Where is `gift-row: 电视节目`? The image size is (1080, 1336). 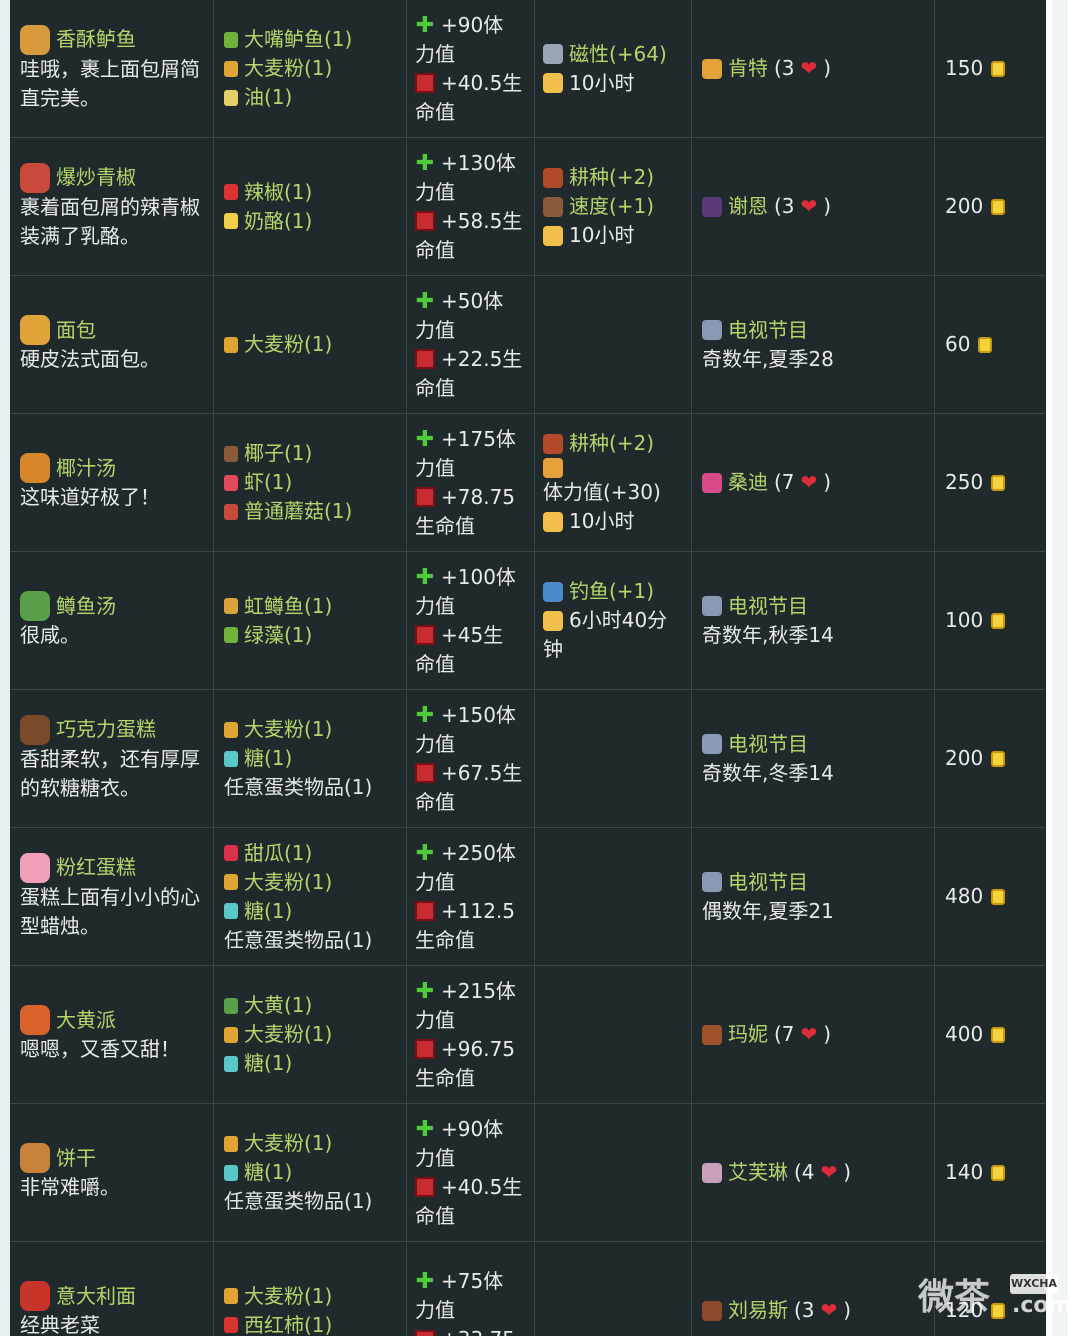 gift-row: 电视节目 is located at coordinates (813, 744).